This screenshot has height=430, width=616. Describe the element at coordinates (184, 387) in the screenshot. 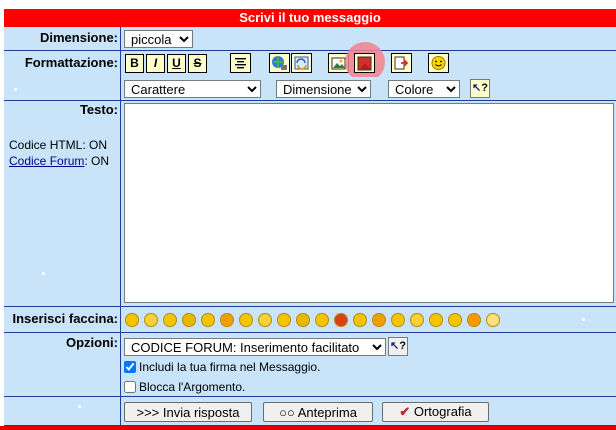

I see `lock-option: Blocca l'Argomento.` at that location.